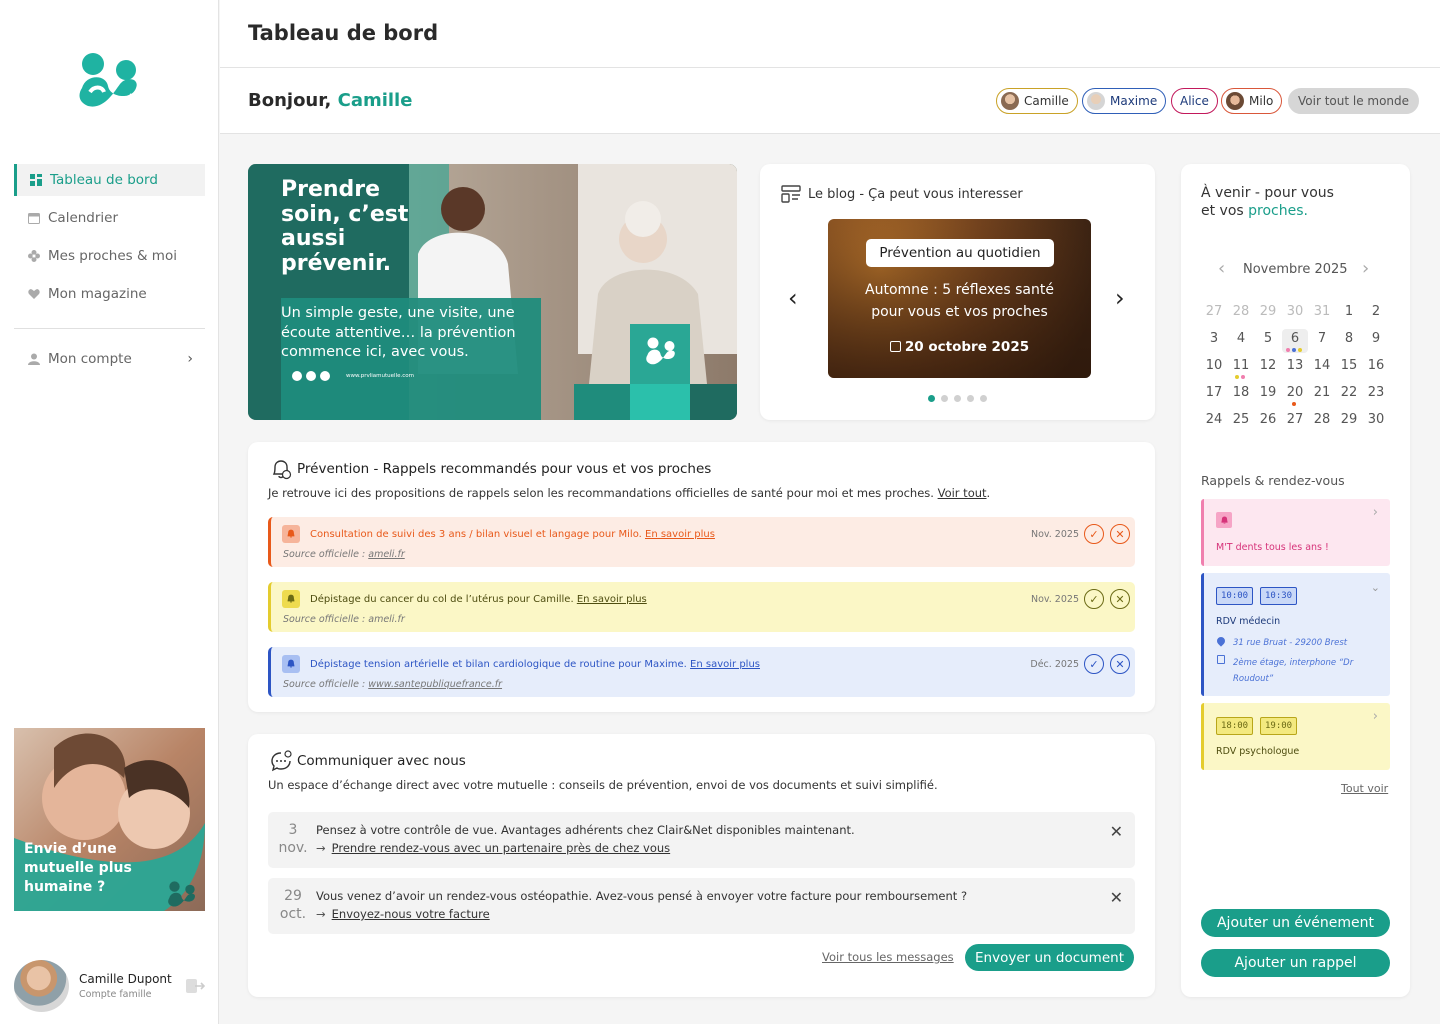  Describe the element at coordinates (1376, 368) in the screenshot. I see `calendar-day: 16` at that location.